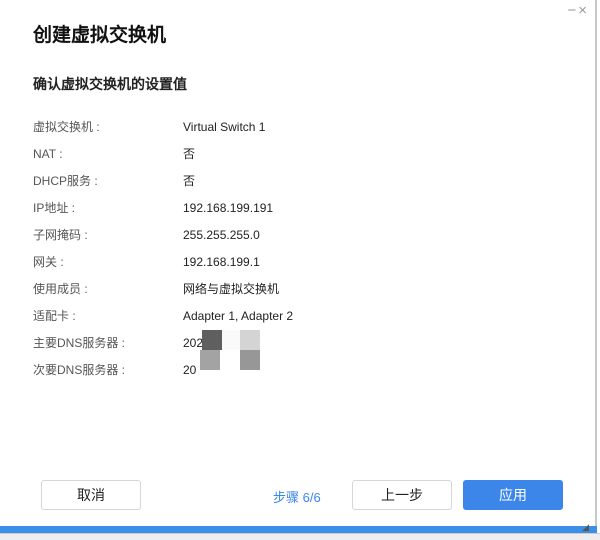 The height and width of the screenshot is (540, 600). I want to click on row-label: 主要DNS服务器 :, so click(79, 343).